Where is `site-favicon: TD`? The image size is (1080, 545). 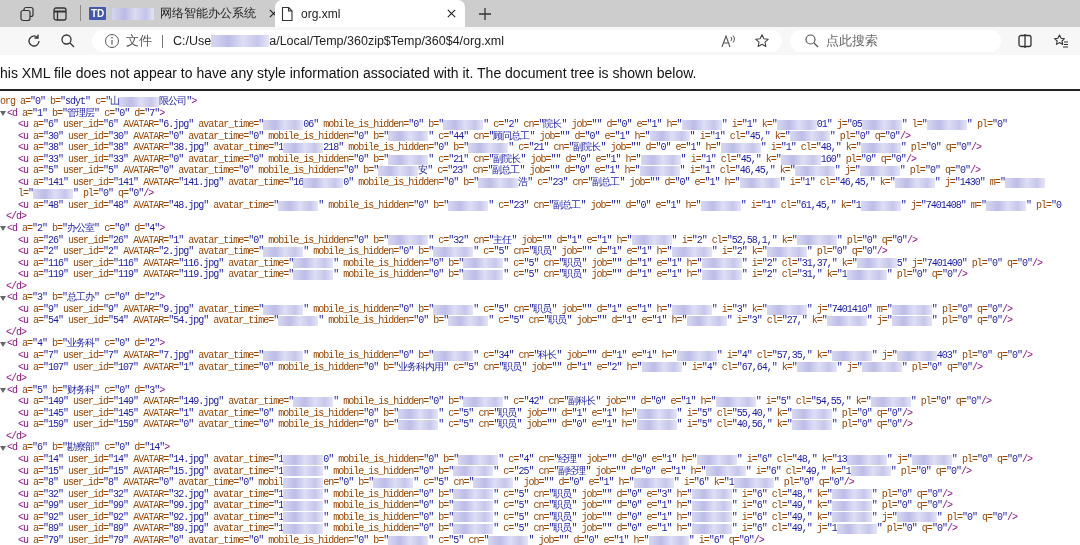
site-favicon: TD is located at coordinates (98, 13).